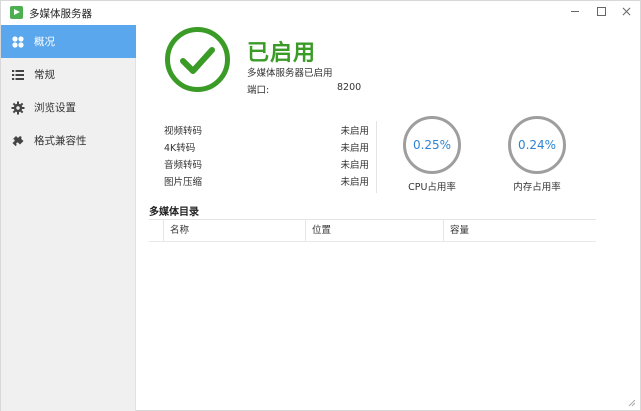 This screenshot has height=411, width=641. I want to click on media-dirs-title: 多媒体目录, so click(174, 212).